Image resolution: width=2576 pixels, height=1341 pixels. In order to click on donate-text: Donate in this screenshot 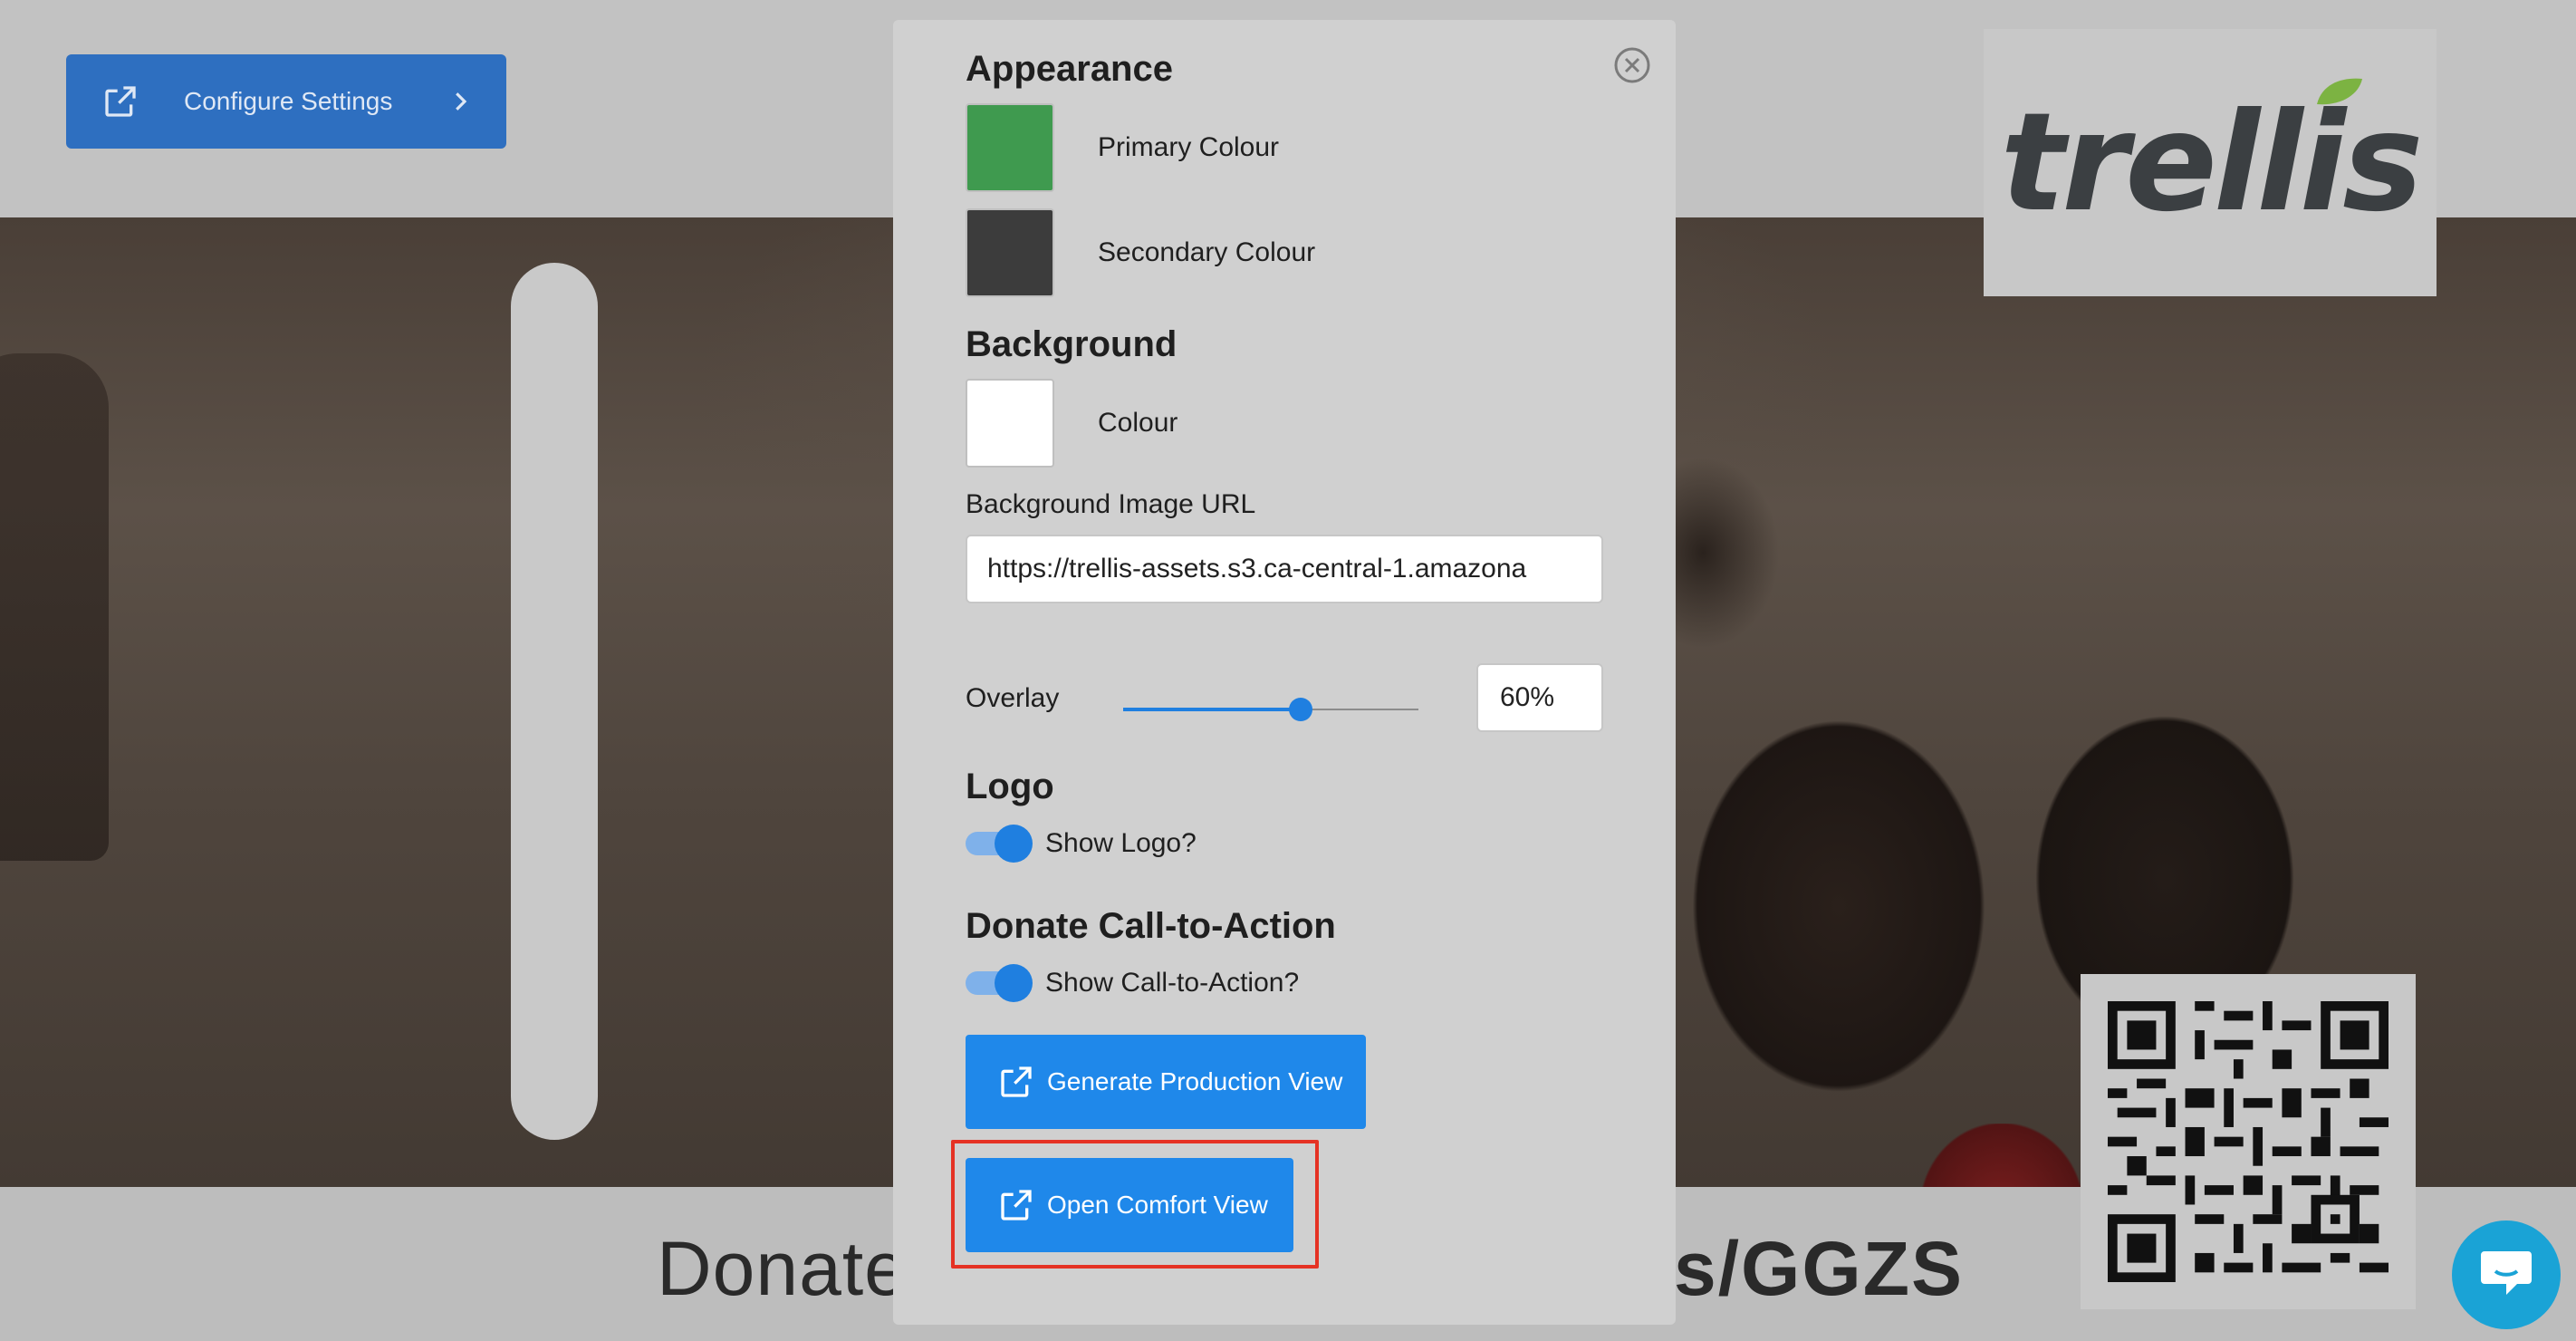, I will do `click(782, 1268)`.